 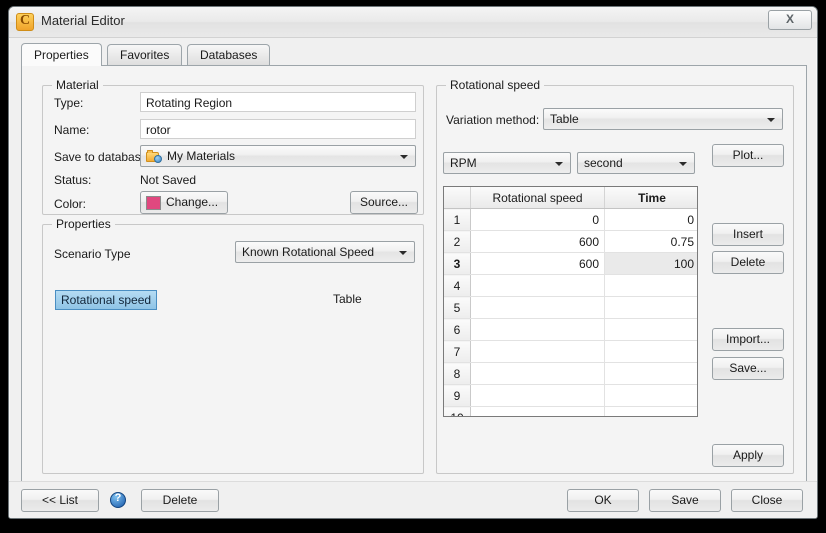 I want to click on scenario-type-value: Known Rotational Speed, so click(x=308, y=252).